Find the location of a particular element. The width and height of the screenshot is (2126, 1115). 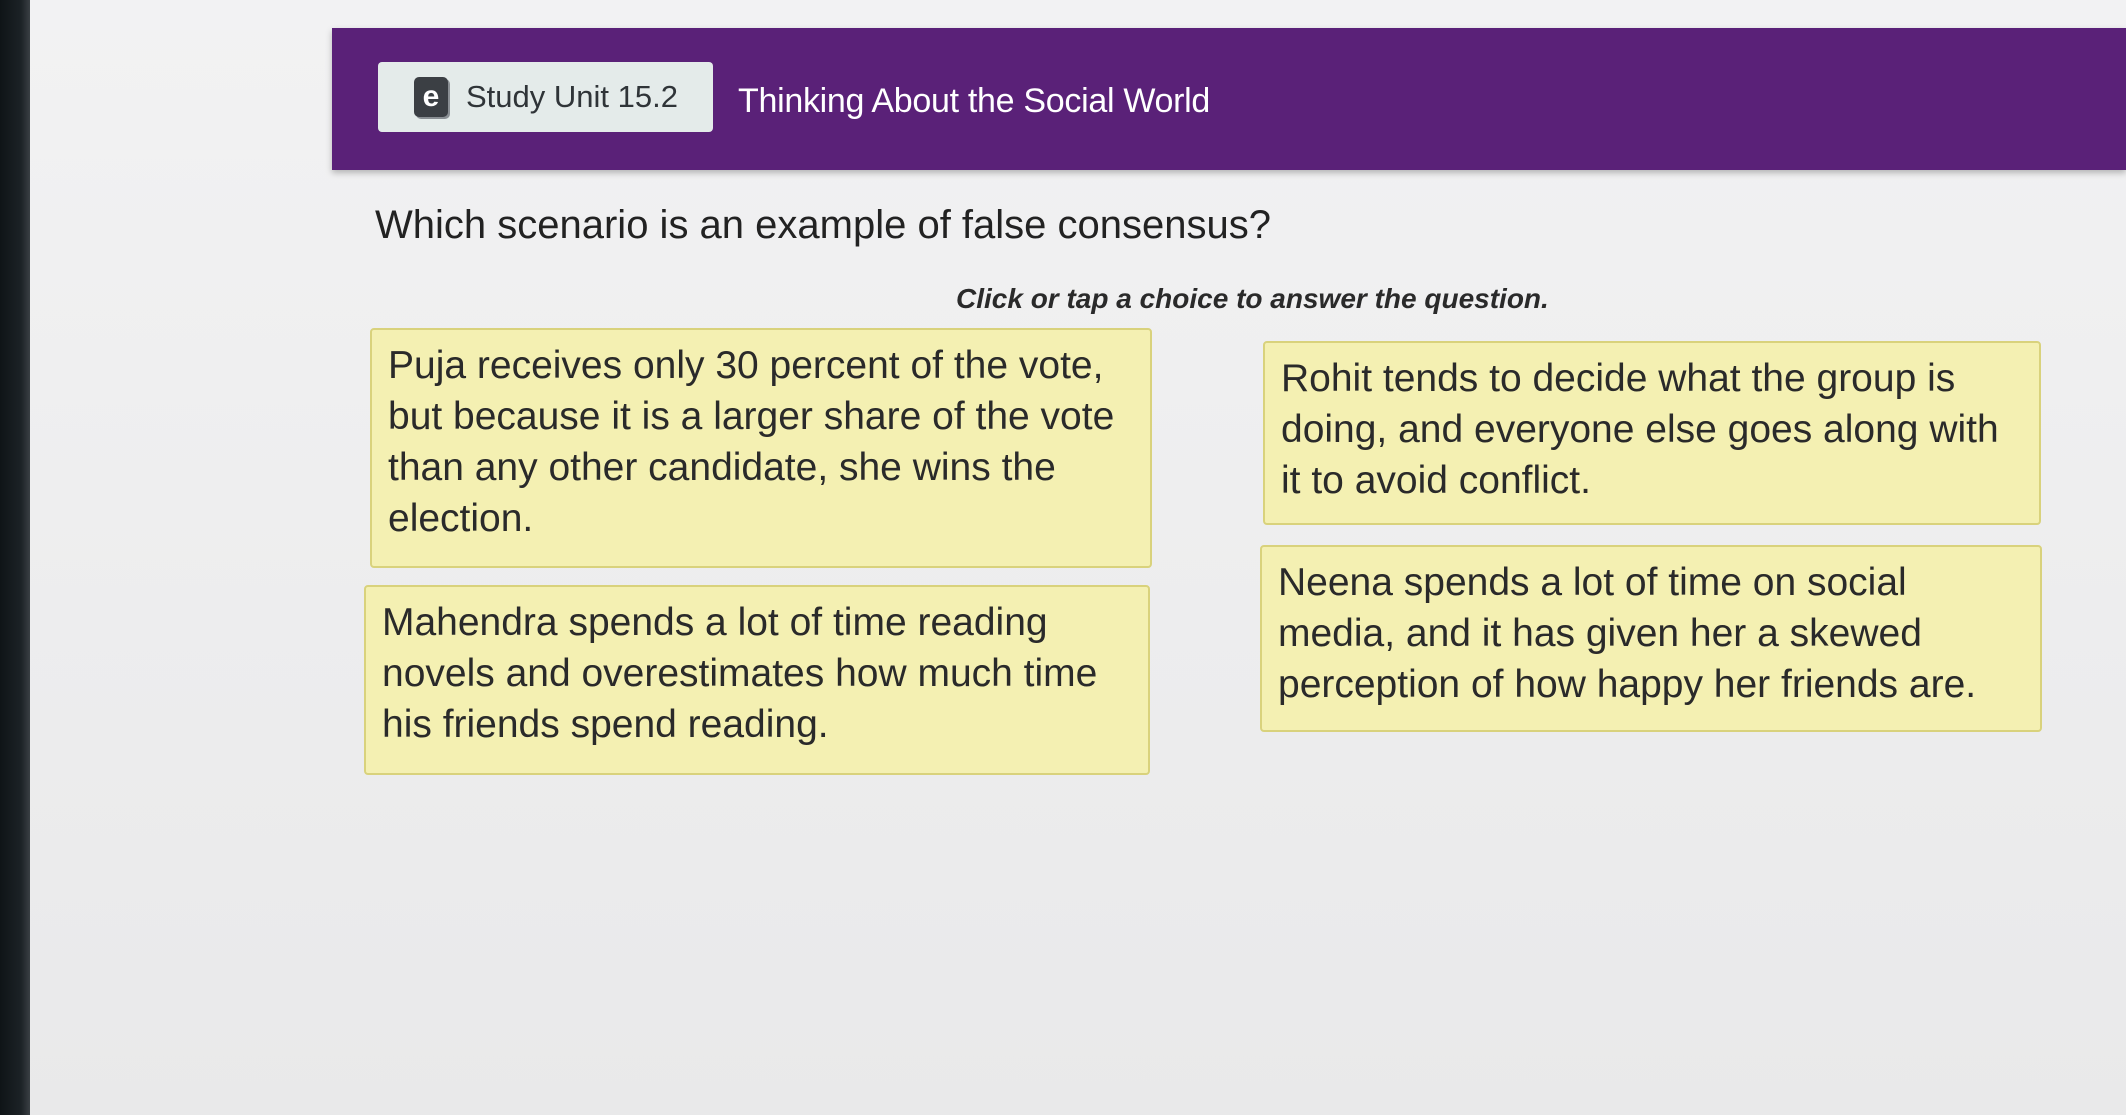

unit-title: Thinking About the Social World is located at coordinates (974, 101).